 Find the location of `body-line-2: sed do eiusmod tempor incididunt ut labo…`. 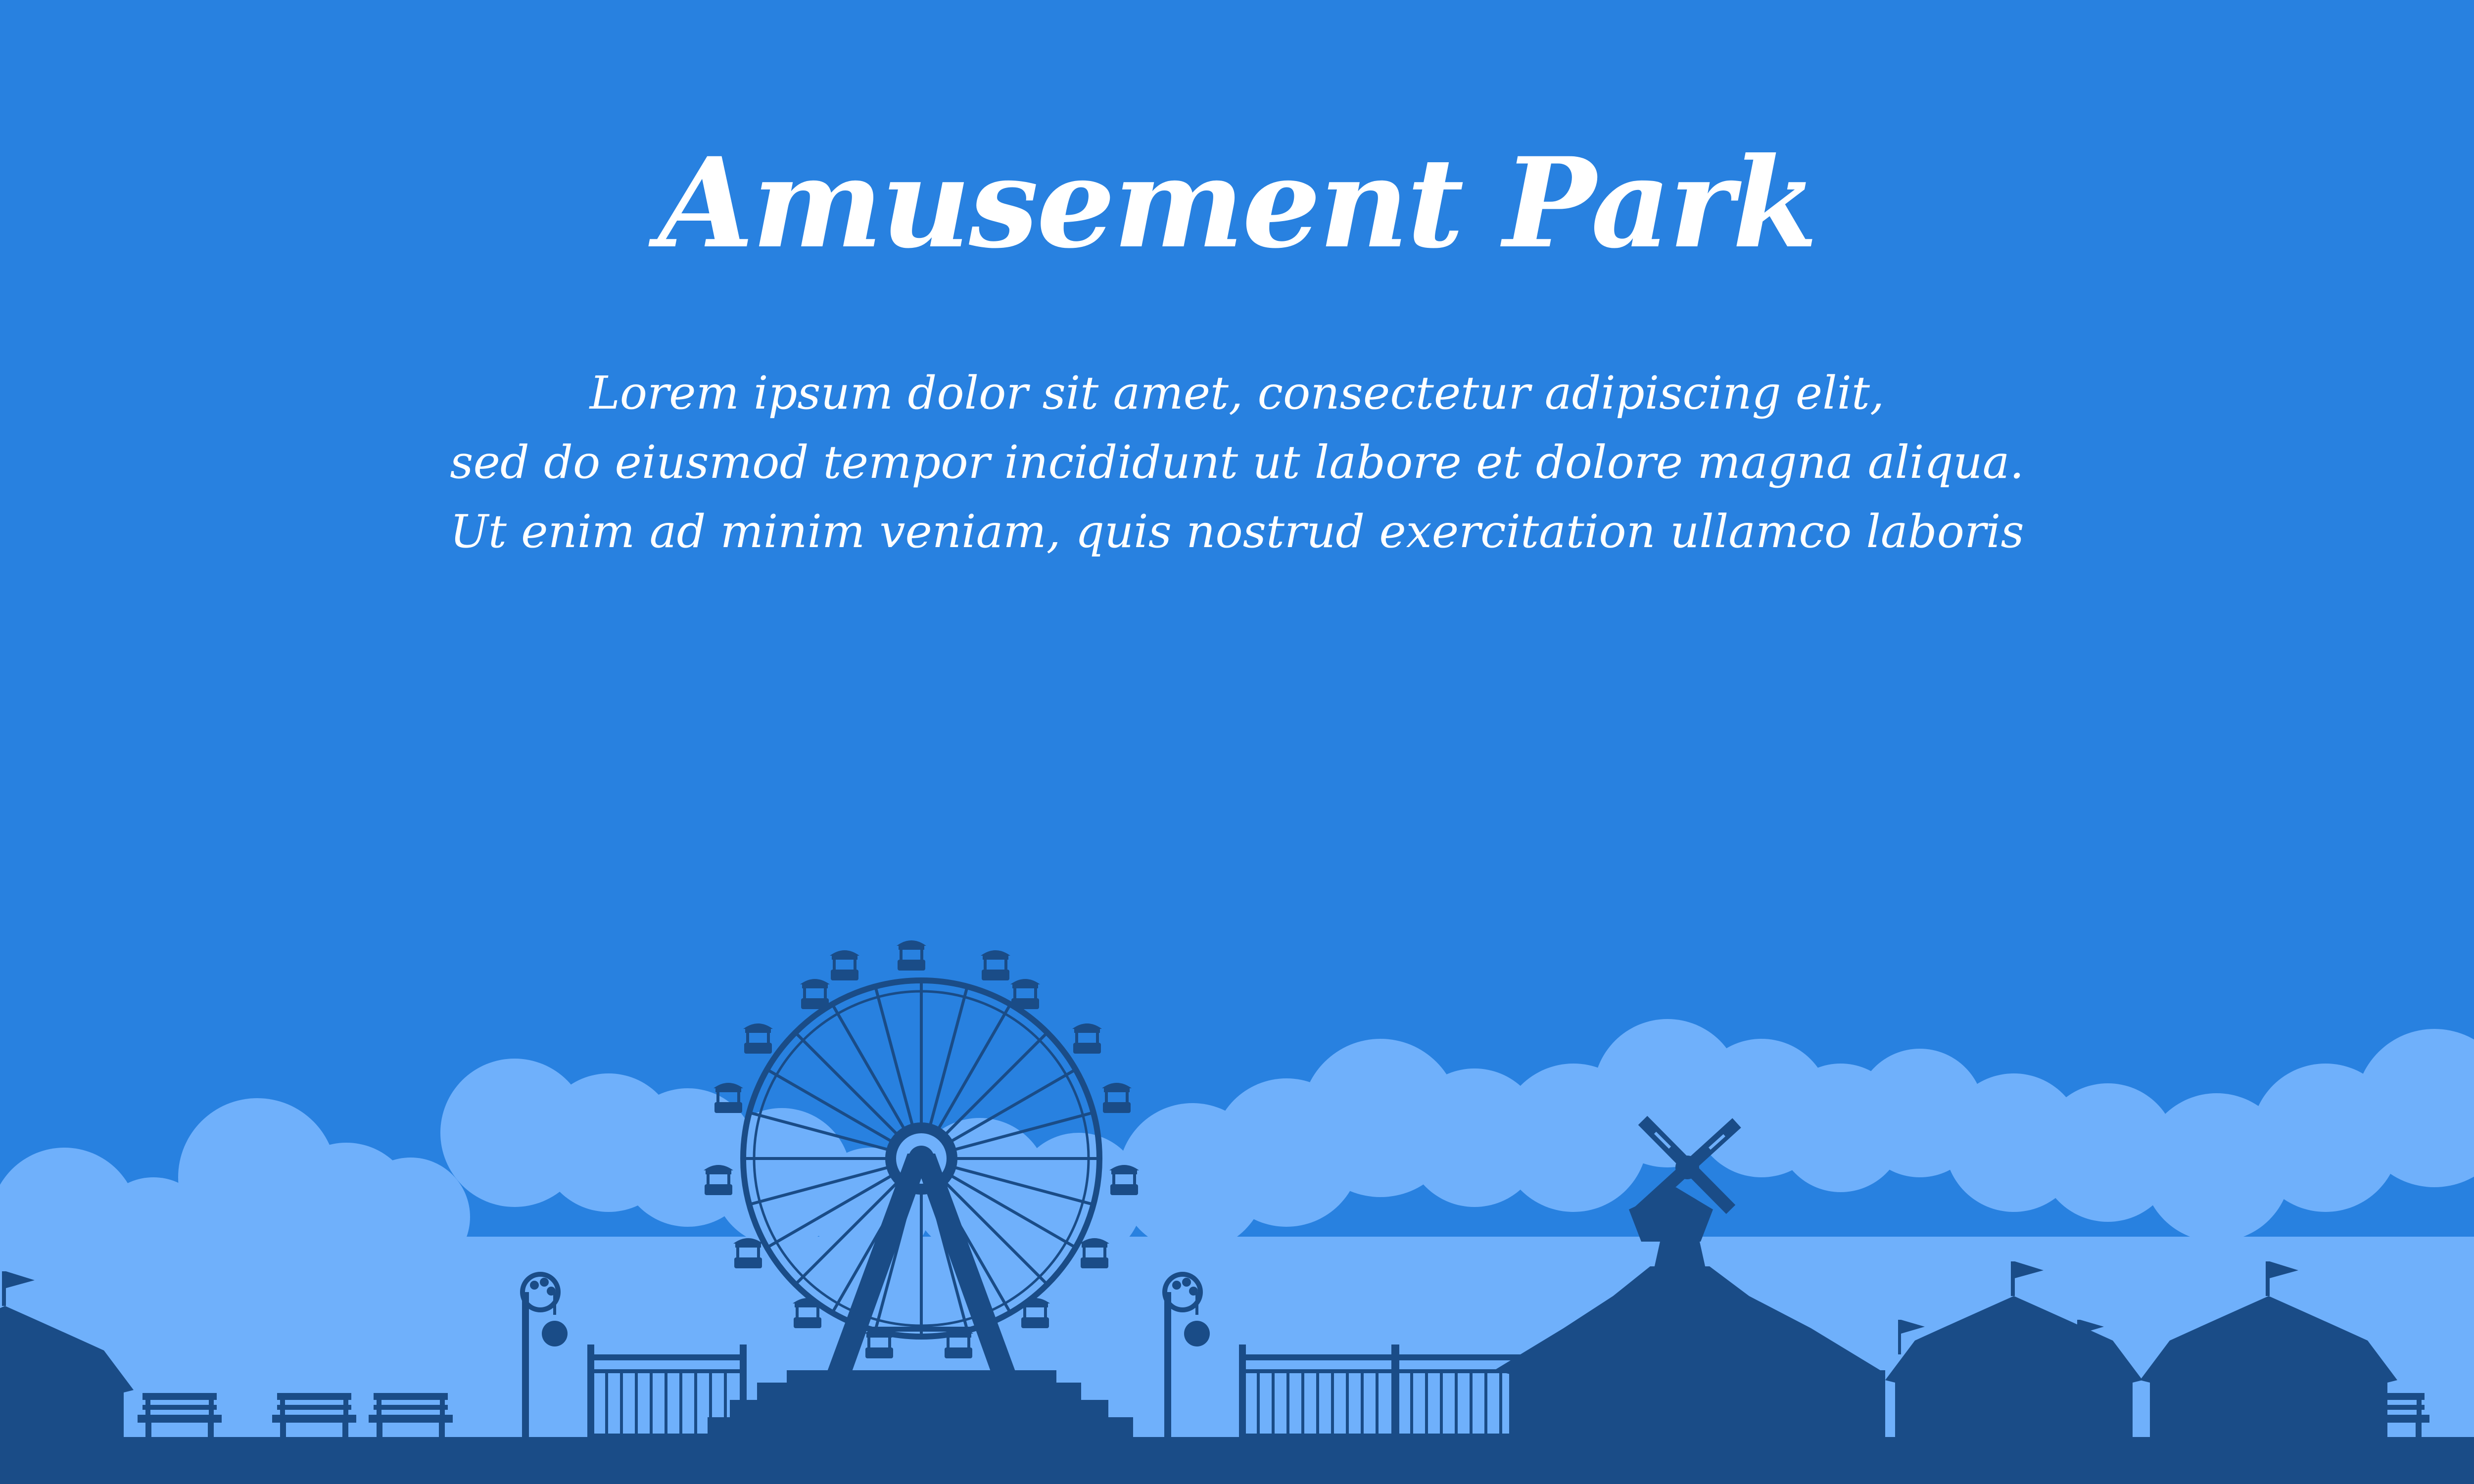

body-line-2: sed do eiusmod tempor incididunt ut labo… is located at coordinates (1237, 462).